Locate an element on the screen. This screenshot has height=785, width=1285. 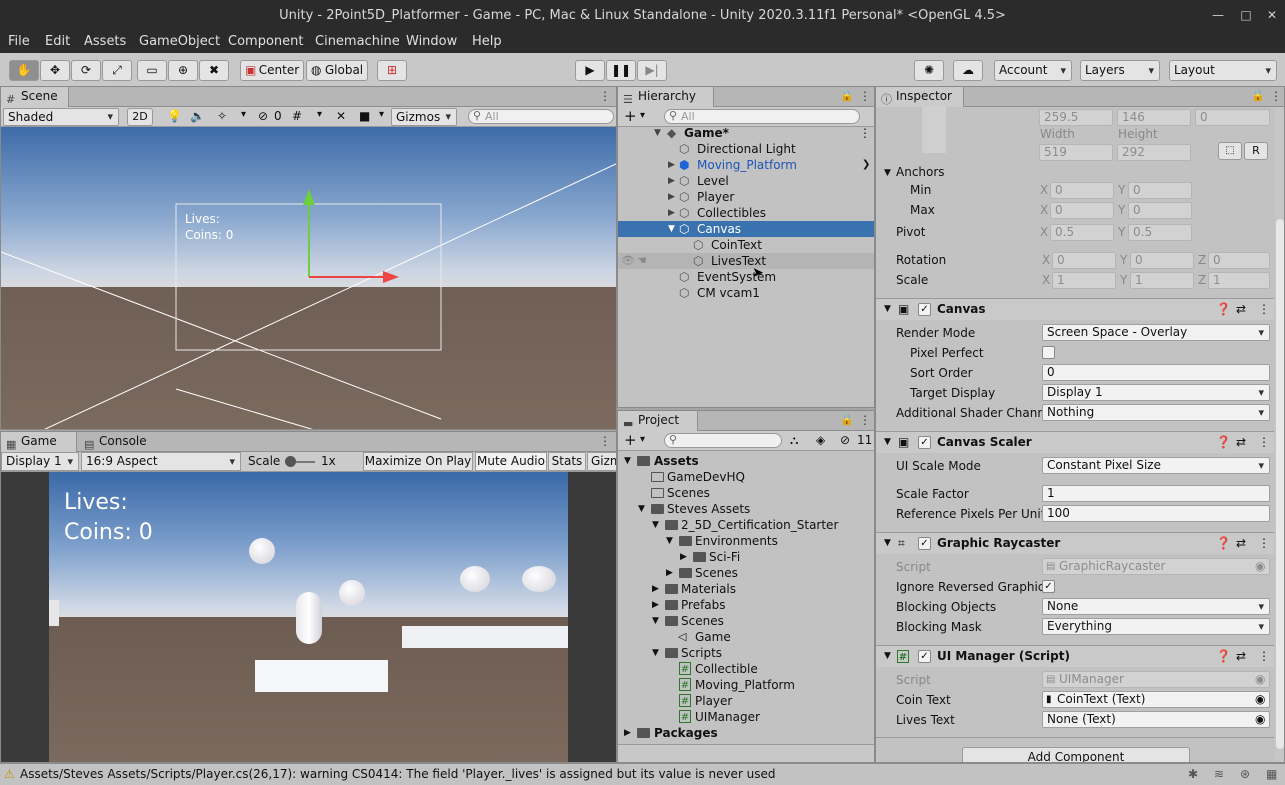
project-item: ▶ Scenes is located at coordinates (746, 573).